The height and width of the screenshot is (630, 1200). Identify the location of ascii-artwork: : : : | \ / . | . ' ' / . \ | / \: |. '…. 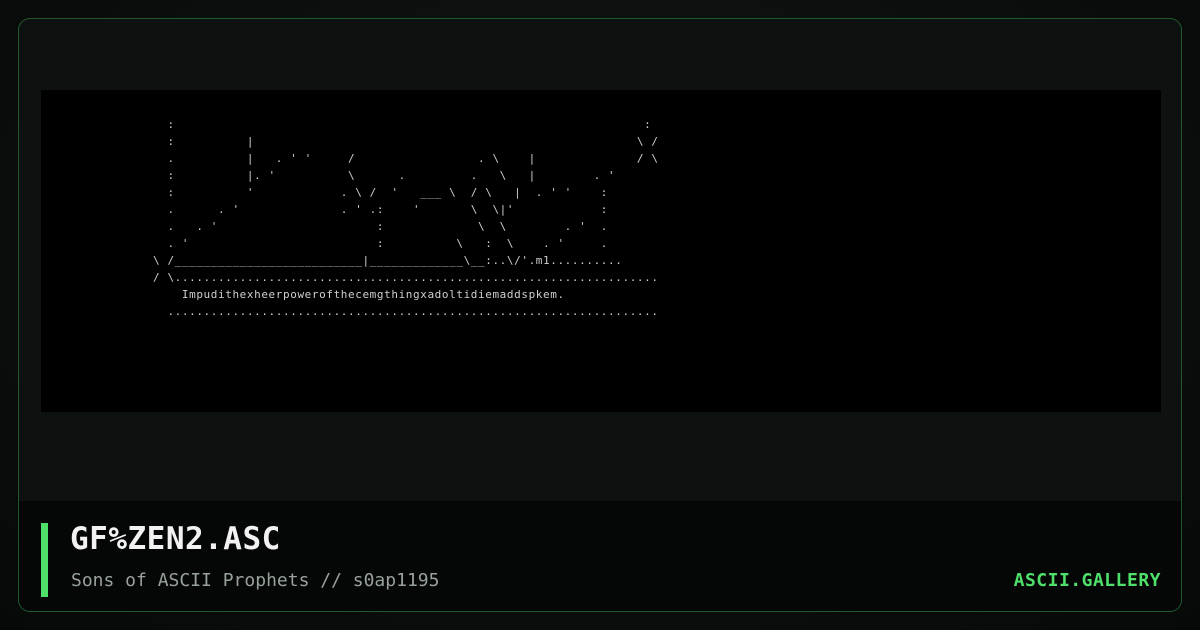
(406, 218).